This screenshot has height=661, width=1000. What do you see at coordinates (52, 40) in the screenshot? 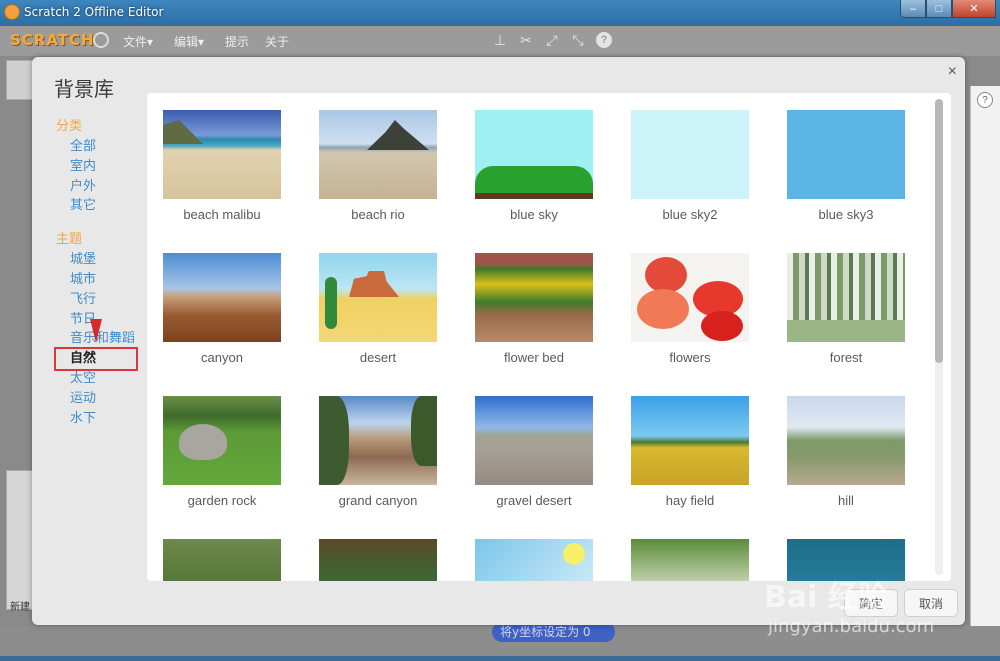
I see `scratch-logo: SCRATCH` at bounding box center [52, 40].